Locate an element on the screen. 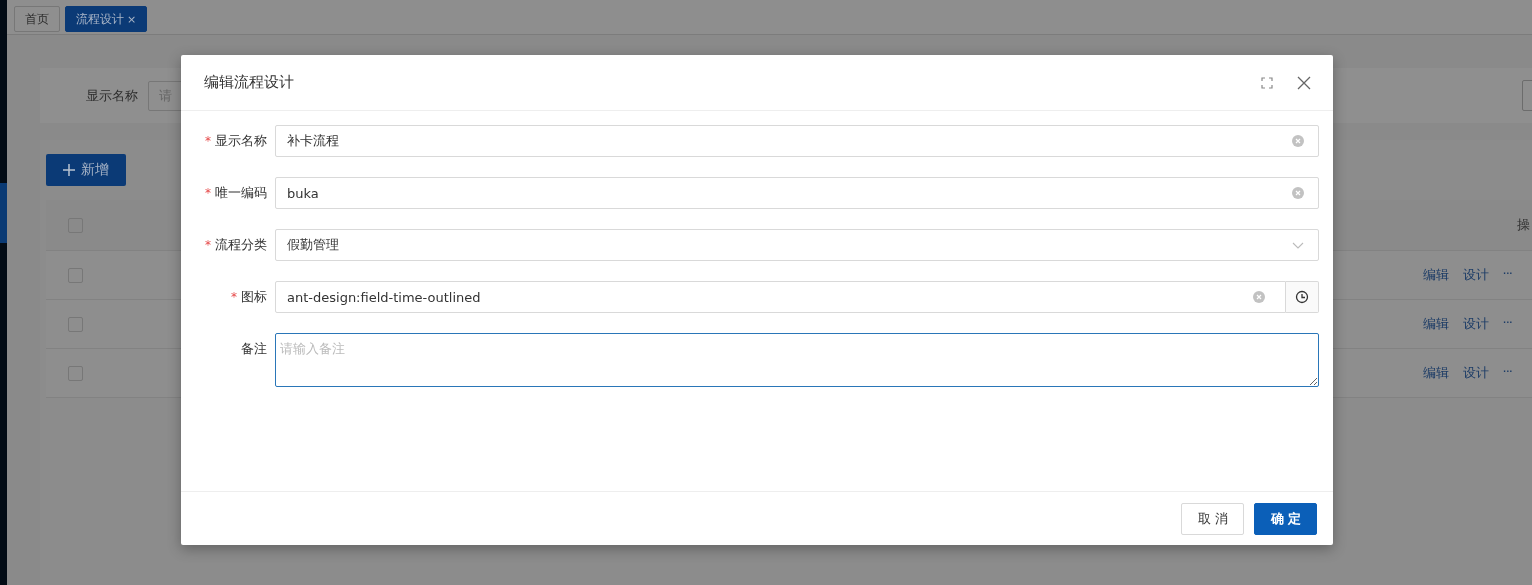 The height and width of the screenshot is (585, 1532). input-field: ant-design:field-time-outlined is located at coordinates (780, 297).